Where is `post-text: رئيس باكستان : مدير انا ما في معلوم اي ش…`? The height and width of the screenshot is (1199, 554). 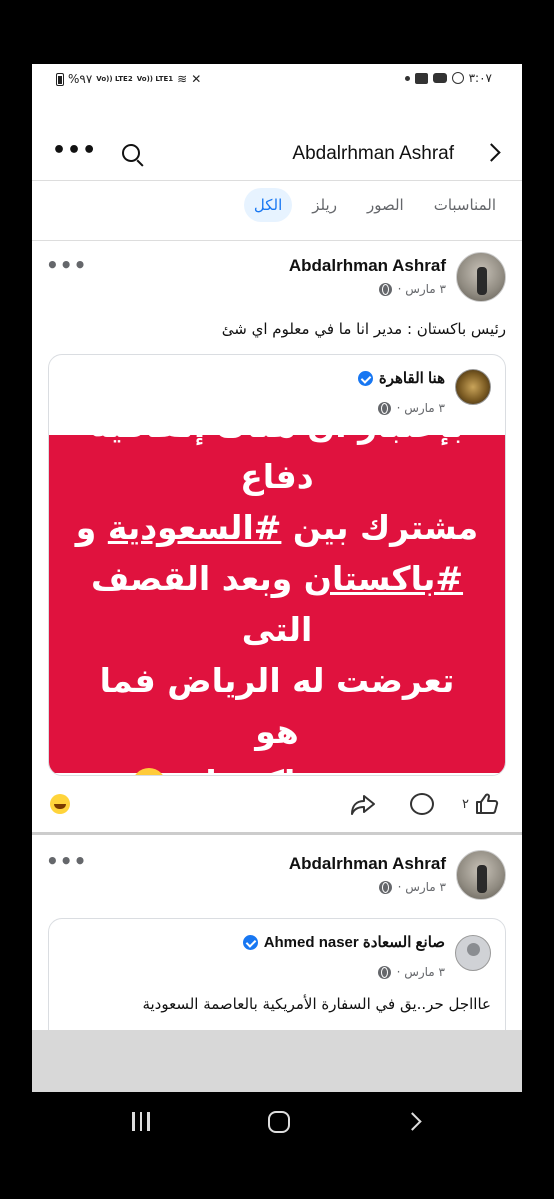 post-text: رئيس باكستان : مدير انا ما في معلوم اي ش… is located at coordinates (363, 329).